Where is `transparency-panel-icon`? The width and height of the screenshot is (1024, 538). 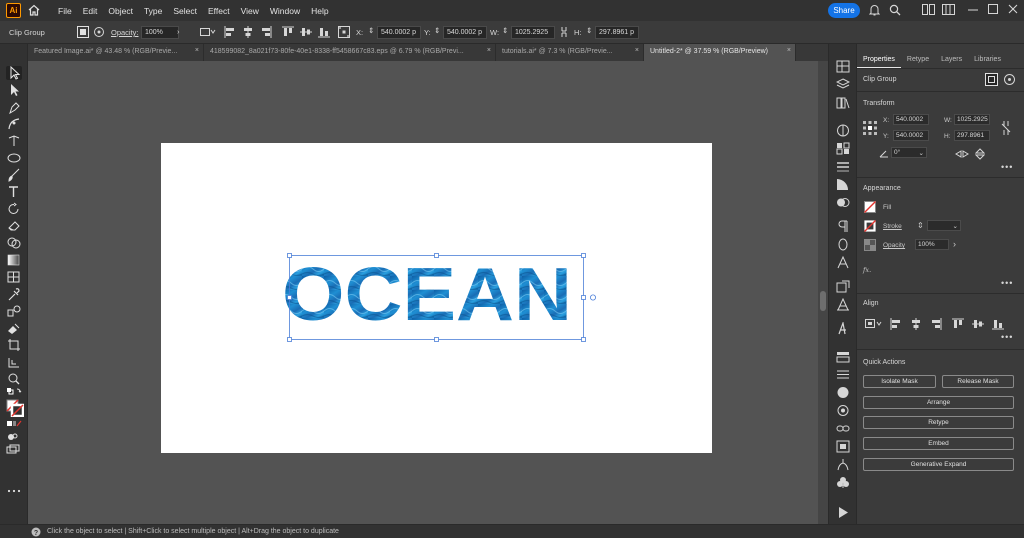
transparency-panel-icon is located at coordinates (843, 202).